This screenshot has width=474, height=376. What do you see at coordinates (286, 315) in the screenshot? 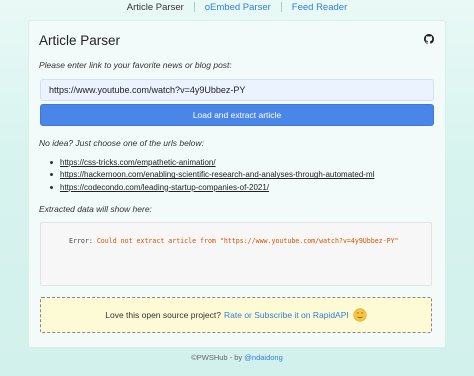
I see `rapidapi-link: Rate or Subscribe it on RapidAPI` at bounding box center [286, 315].